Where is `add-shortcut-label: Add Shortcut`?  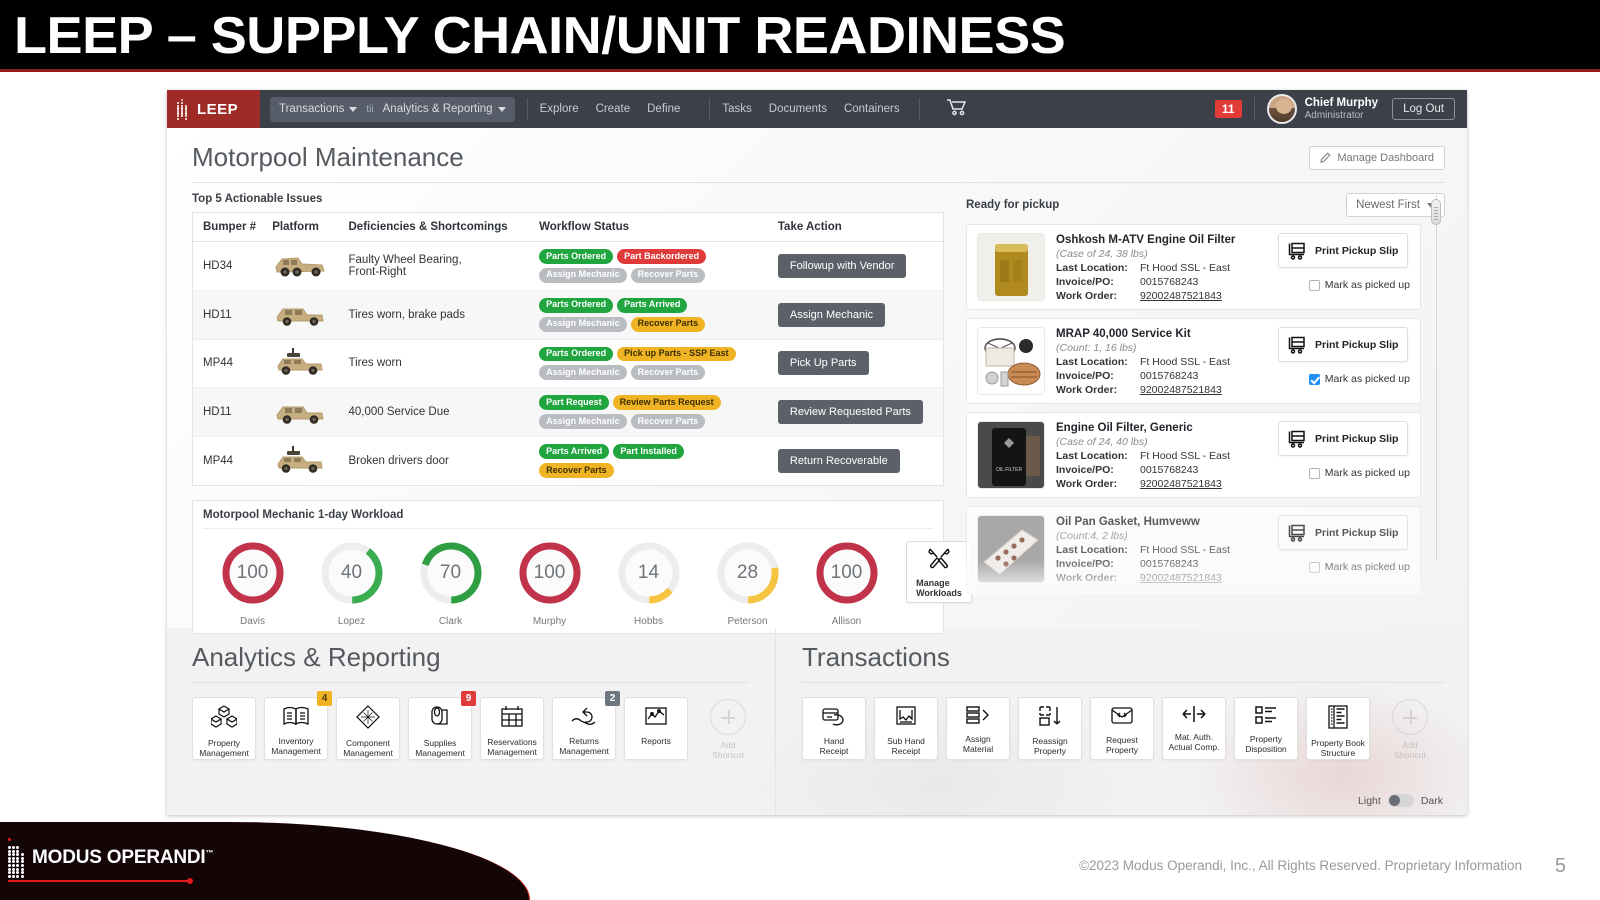 add-shortcut-label: Add Shortcut is located at coordinates (728, 750).